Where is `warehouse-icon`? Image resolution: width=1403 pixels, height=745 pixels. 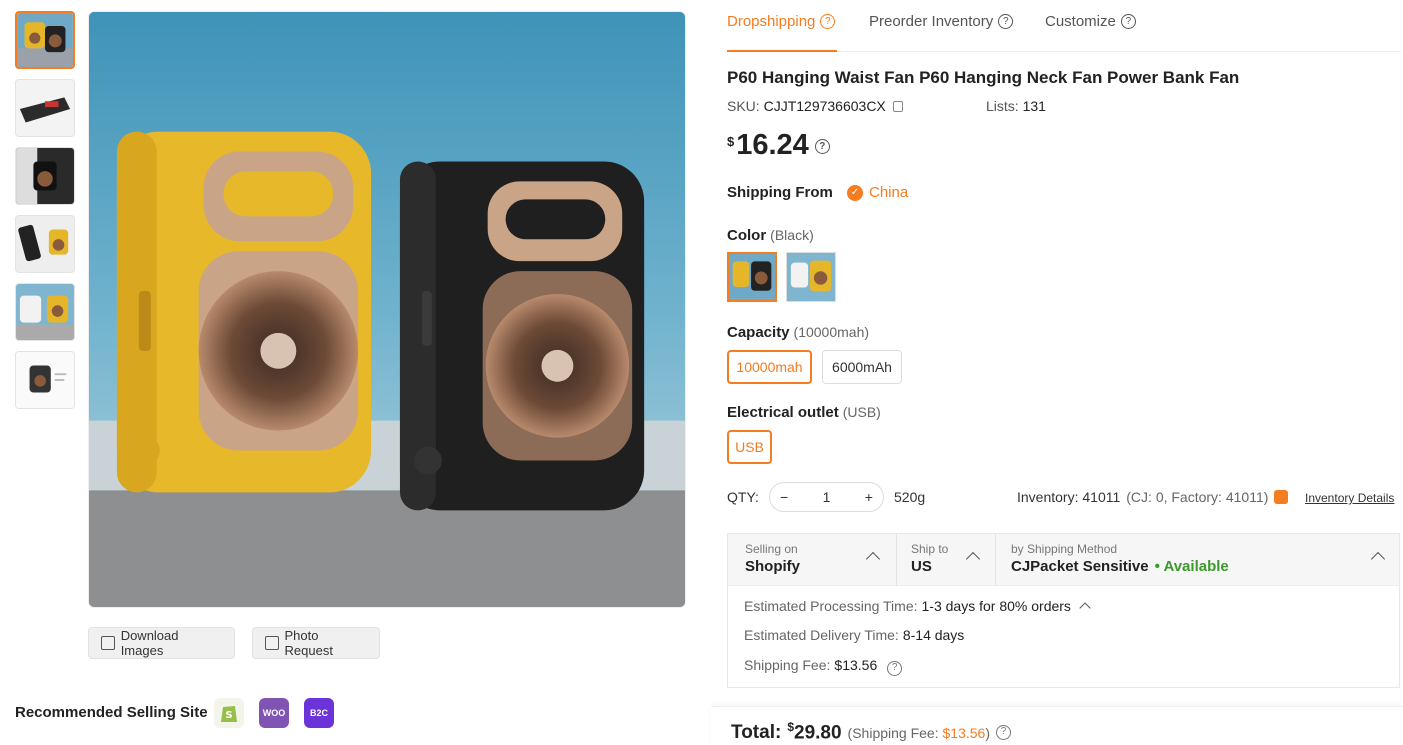
warehouse-icon is located at coordinates (1281, 497).